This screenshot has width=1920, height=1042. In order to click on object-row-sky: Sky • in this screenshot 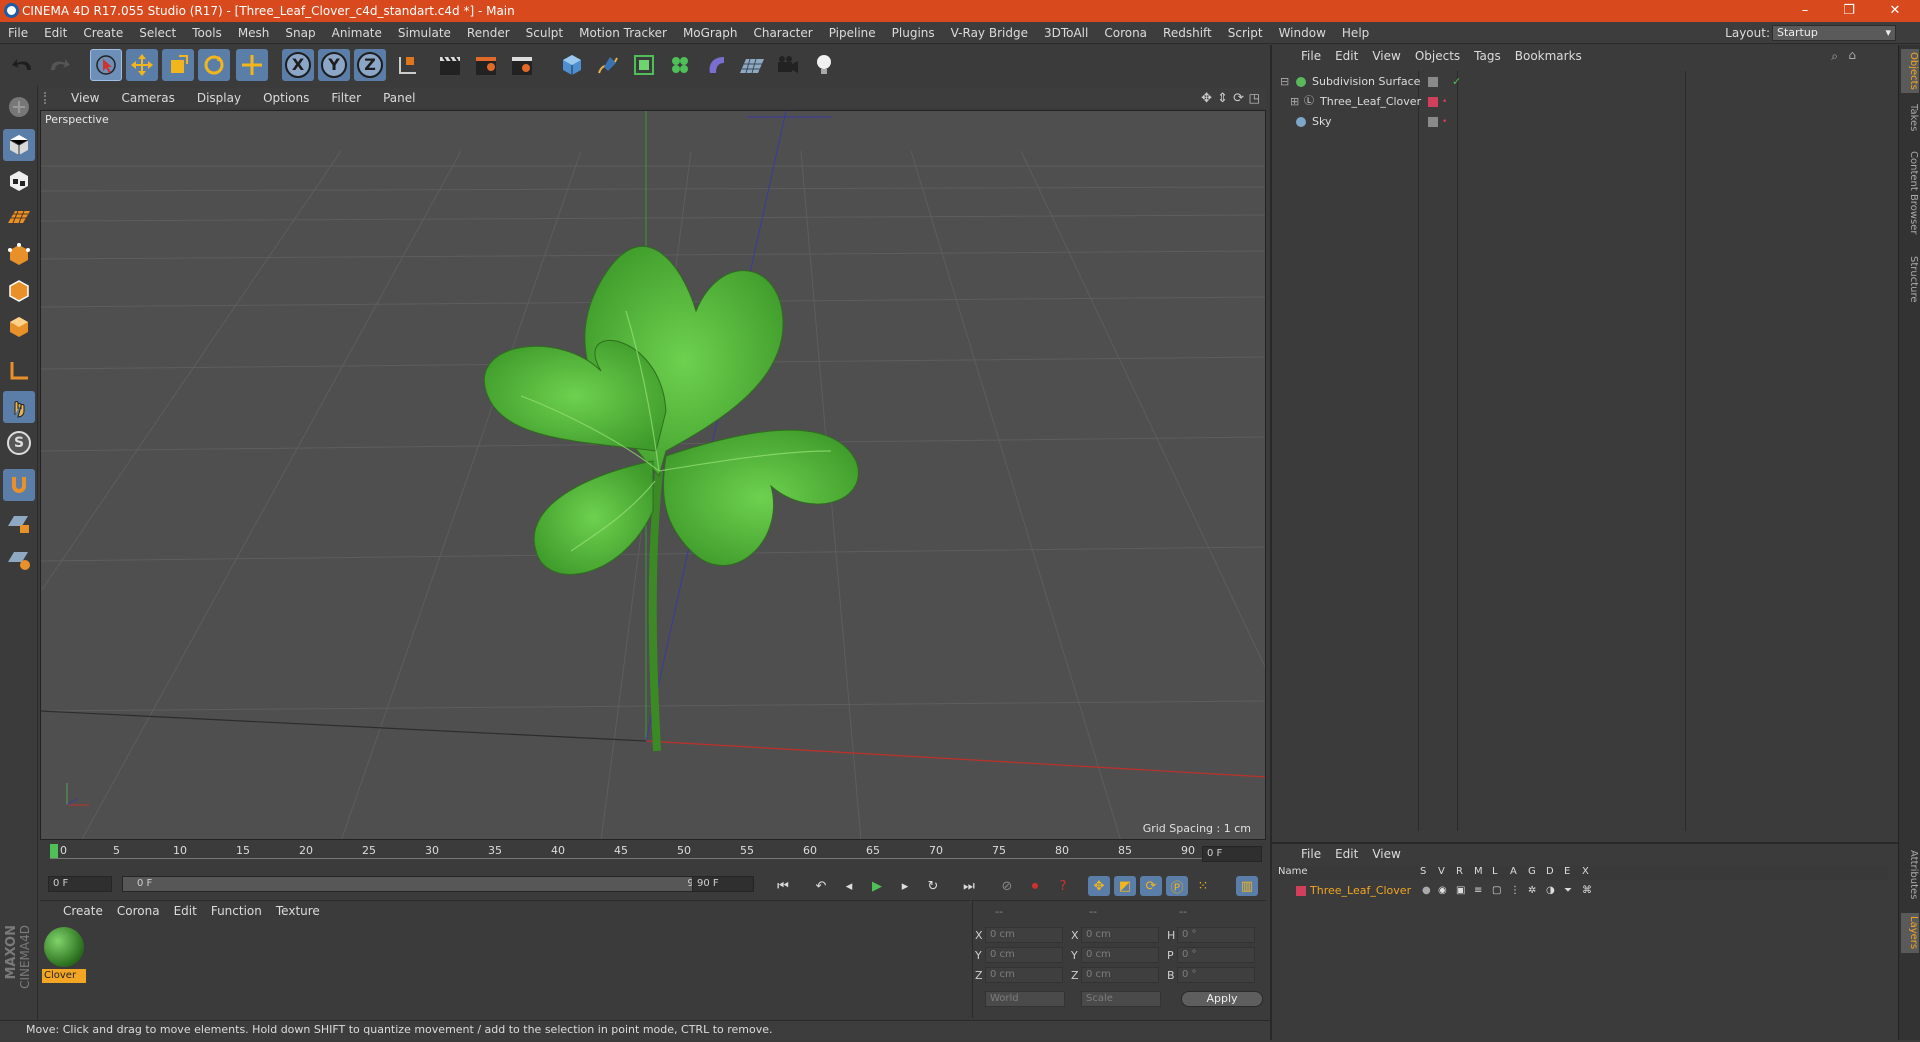, I will do `click(1482, 122)`.